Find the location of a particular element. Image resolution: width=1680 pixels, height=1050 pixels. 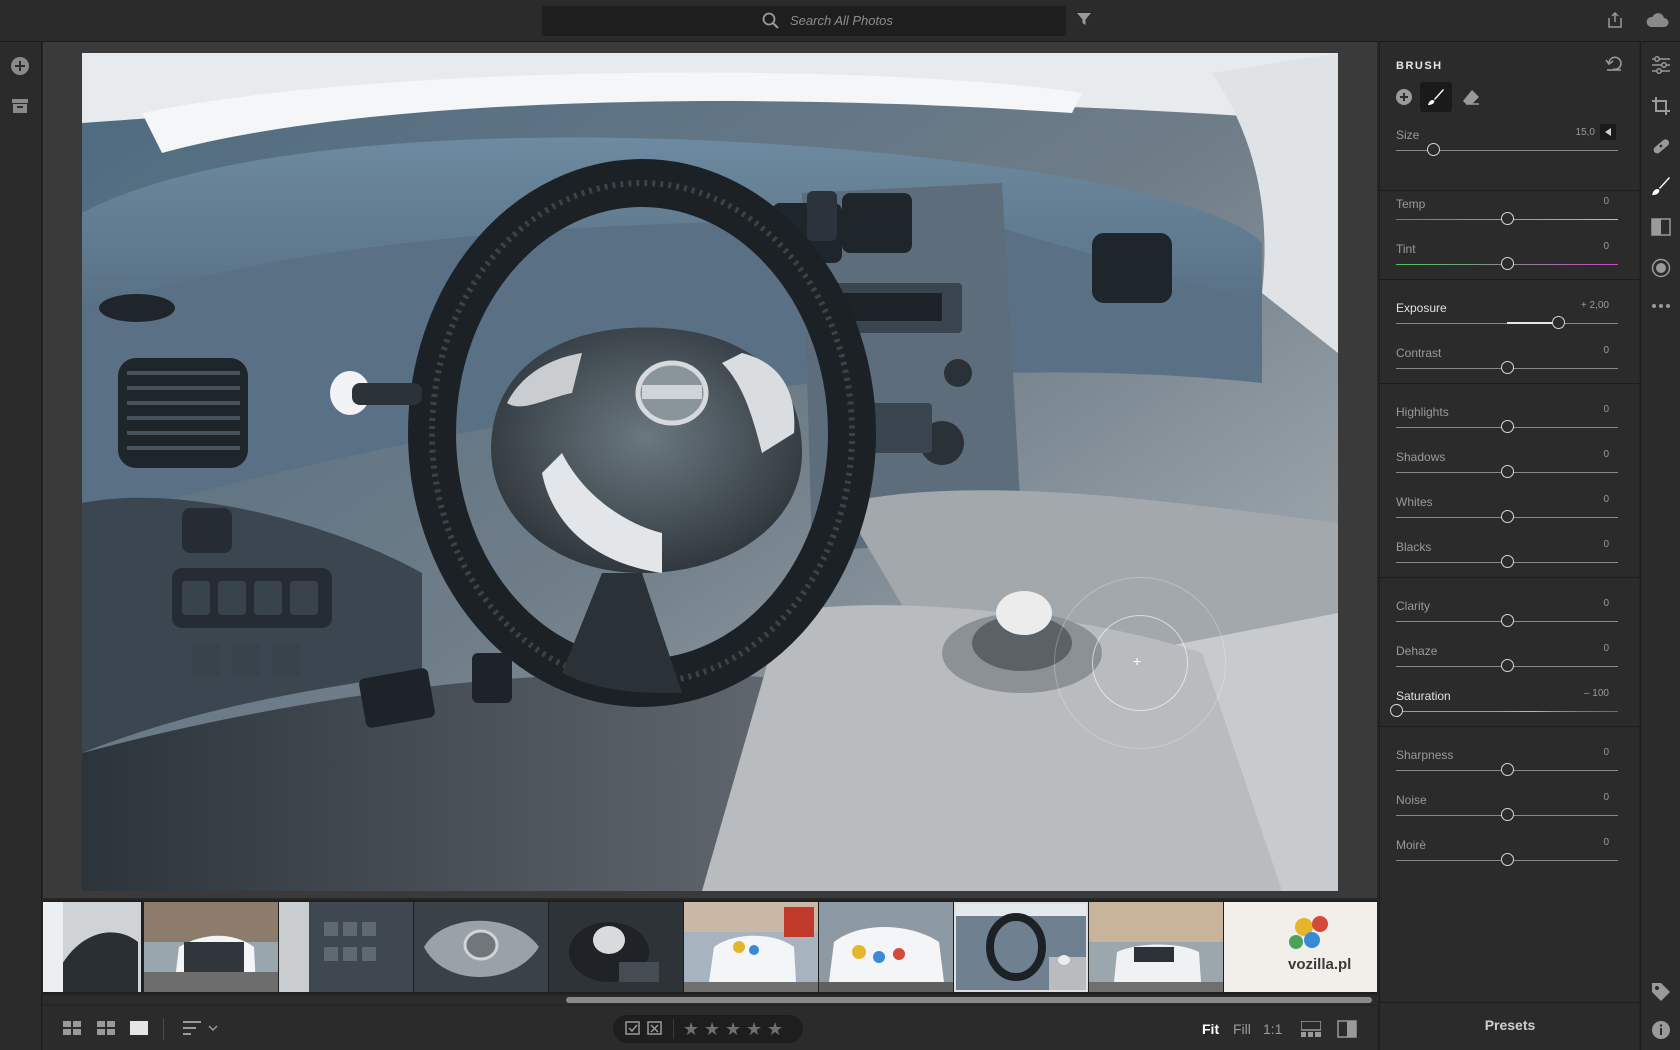

photo-grid-icon is located at coordinates (106, 1030).